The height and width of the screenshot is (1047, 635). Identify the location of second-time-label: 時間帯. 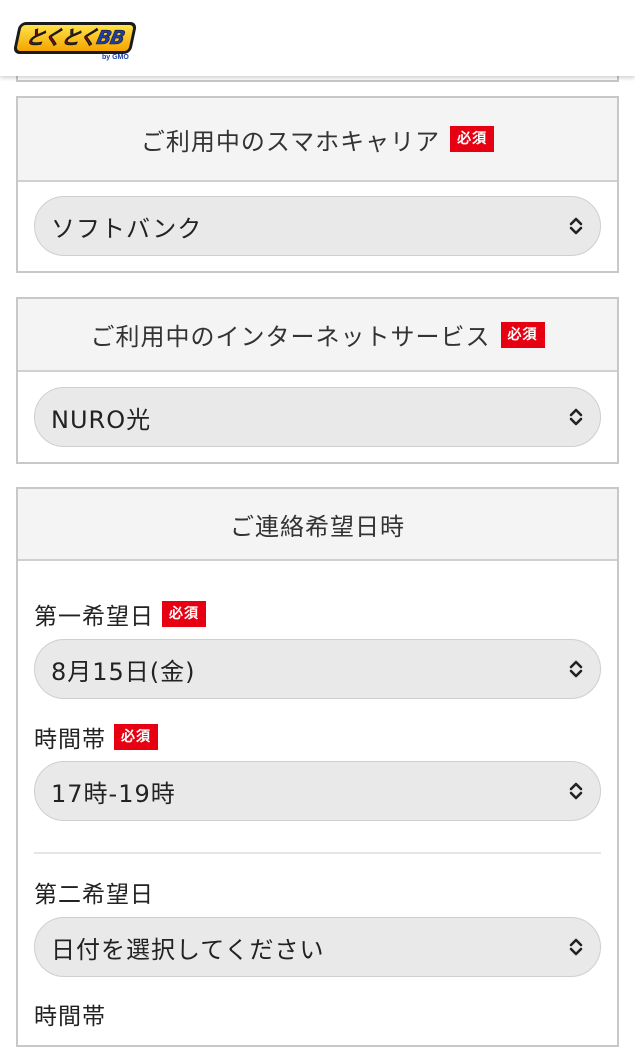
(70, 1014).